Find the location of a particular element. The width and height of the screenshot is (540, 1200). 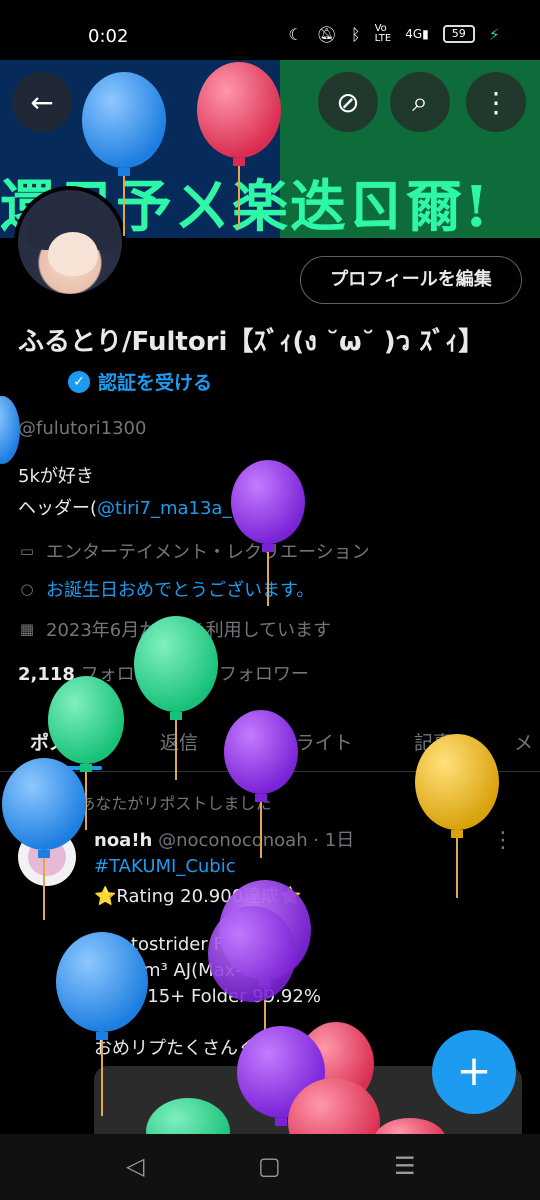

tab-replies: 返信 is located at coordinates (179, 741).